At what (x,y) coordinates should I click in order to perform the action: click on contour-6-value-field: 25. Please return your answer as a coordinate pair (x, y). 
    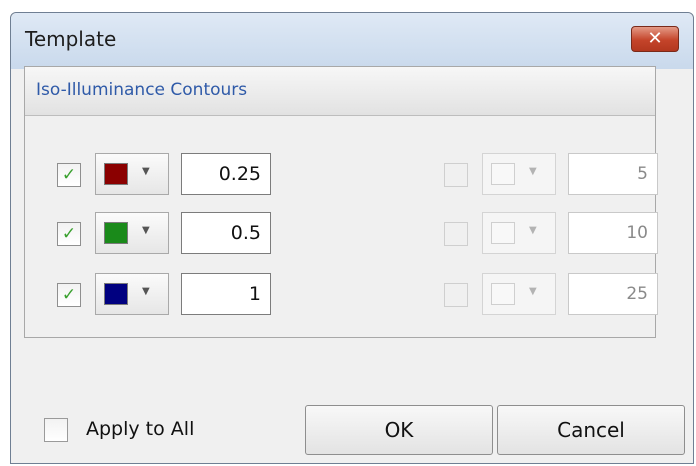
    Looking at the image, I should click on (613, 294).